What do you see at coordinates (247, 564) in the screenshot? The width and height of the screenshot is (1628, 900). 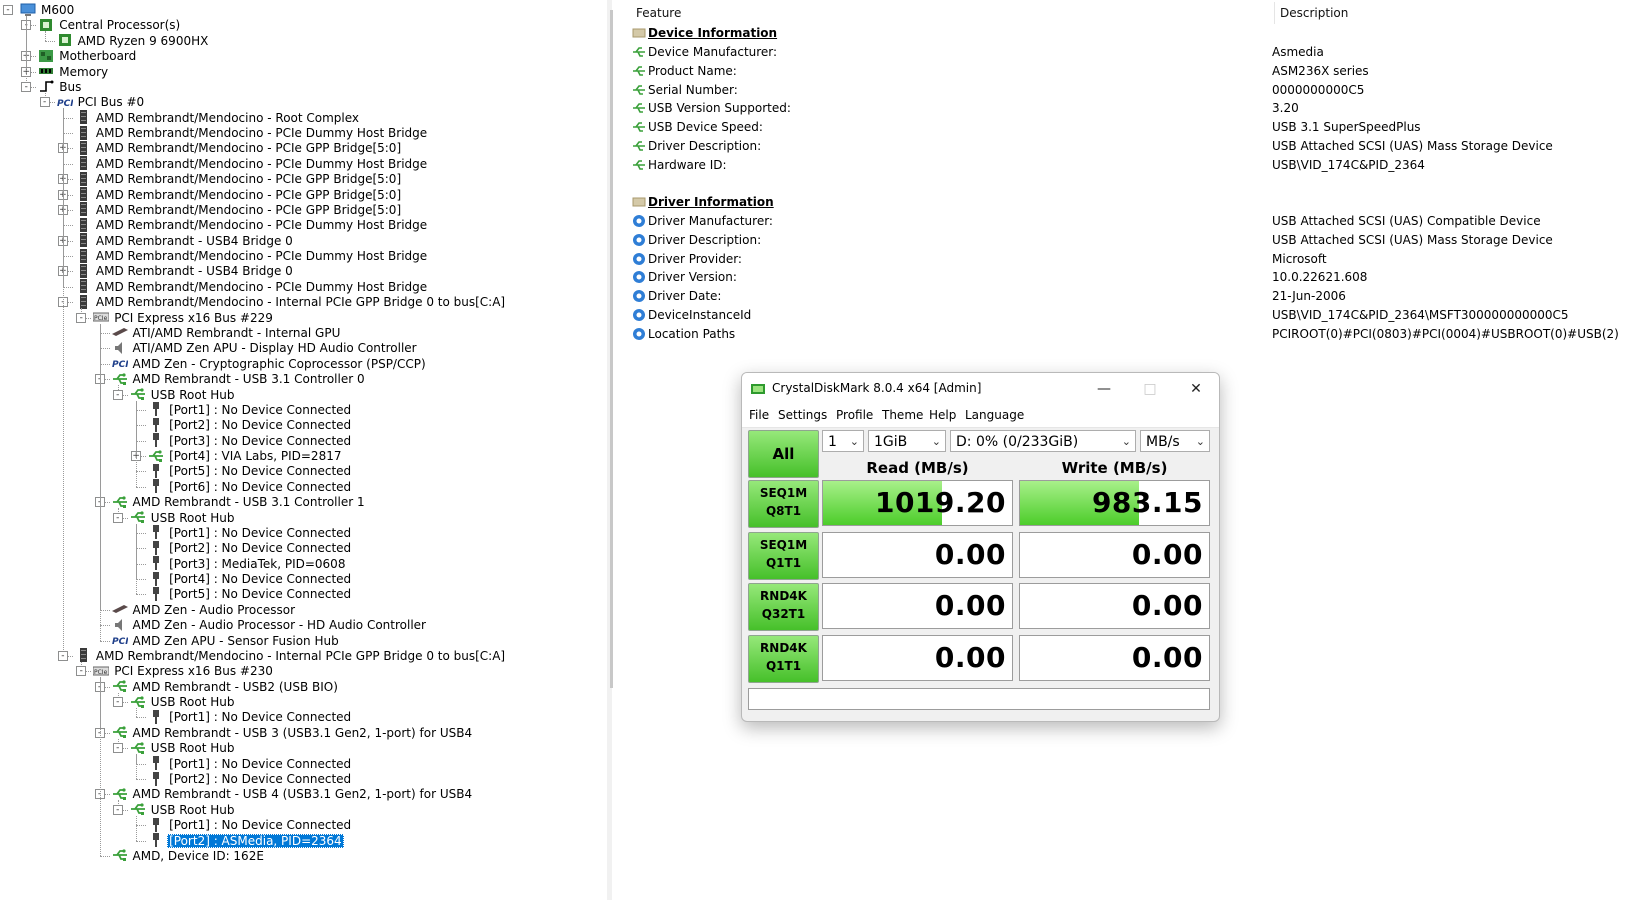 I see `tree-node: [Port3] : MediaTek, PID=0608` at bounding box center [247, 564].